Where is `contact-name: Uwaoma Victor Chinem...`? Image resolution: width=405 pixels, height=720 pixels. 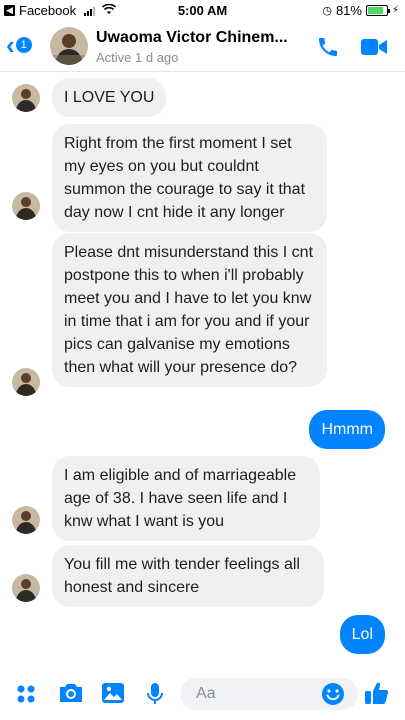
contact-name: Uwaoma Victor Chinem... is located at coordinates (192, 38).